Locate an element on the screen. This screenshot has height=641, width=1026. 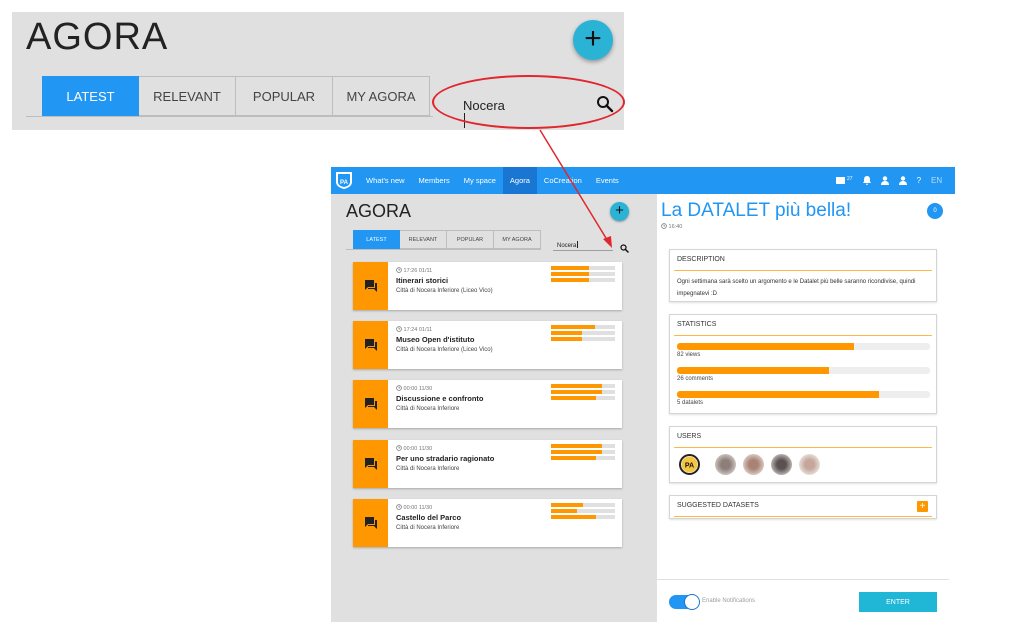
notifications-label: Enable Notifications is located at coordinates (729, 601).